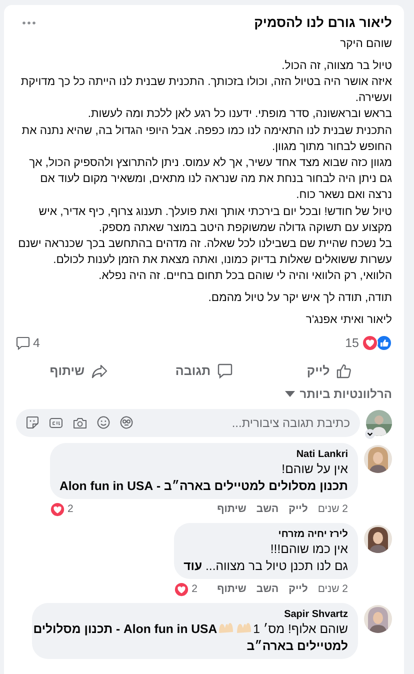 The width and height of the screenshot is (414, 674). Describe the element at coordinates (206, 90) in the screenshot. I see `post-text: איזה אושר היה בטיול הזה, וכולו בזכותך. התכנית שבנית לנו הייתה כל כך מדויקת ועשירה.` at that location.